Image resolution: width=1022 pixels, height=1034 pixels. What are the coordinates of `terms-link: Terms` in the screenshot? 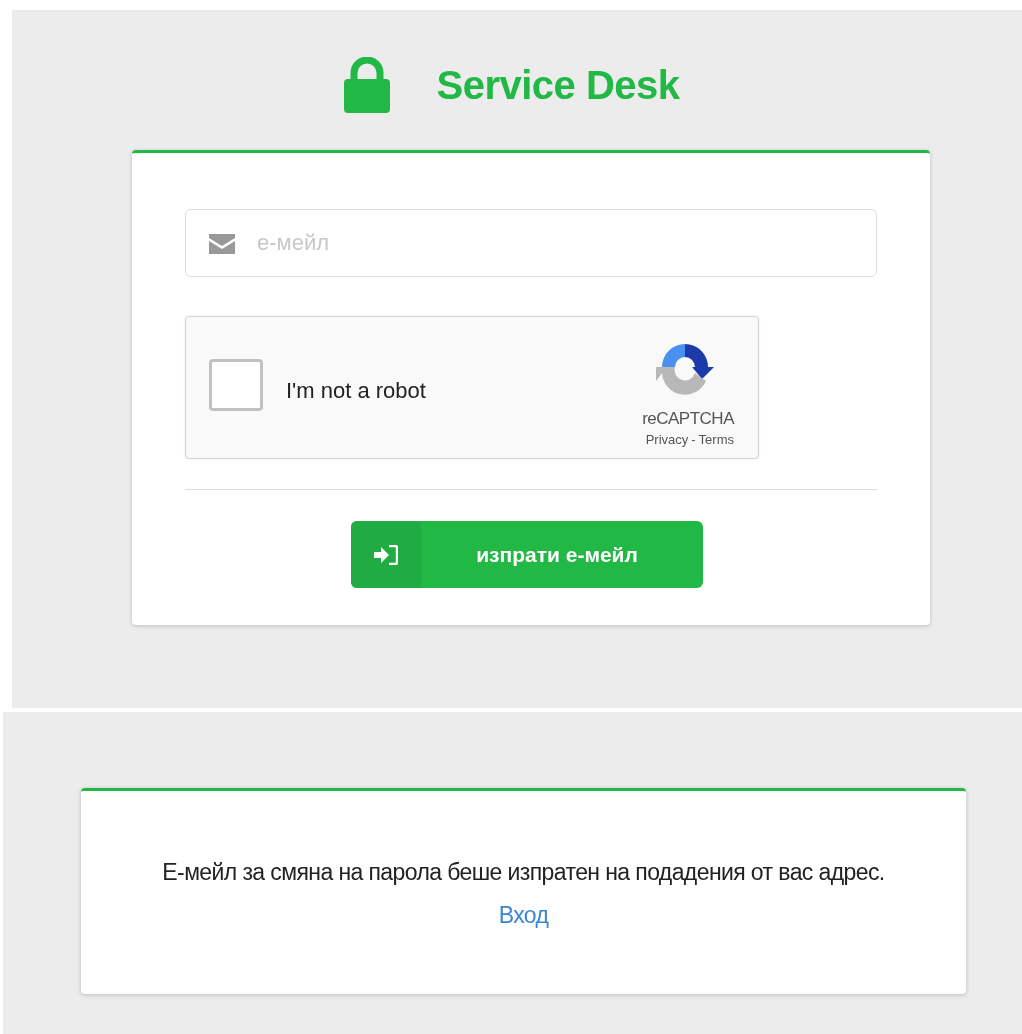 It's located at (716, 440).